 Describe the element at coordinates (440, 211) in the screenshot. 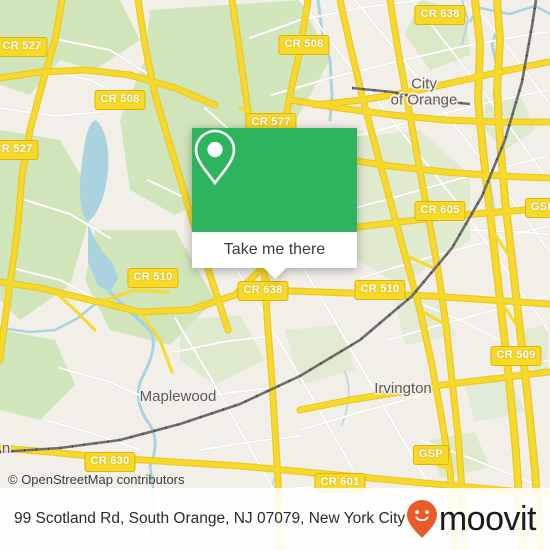

I see `route-shield: CR 605` at that location.